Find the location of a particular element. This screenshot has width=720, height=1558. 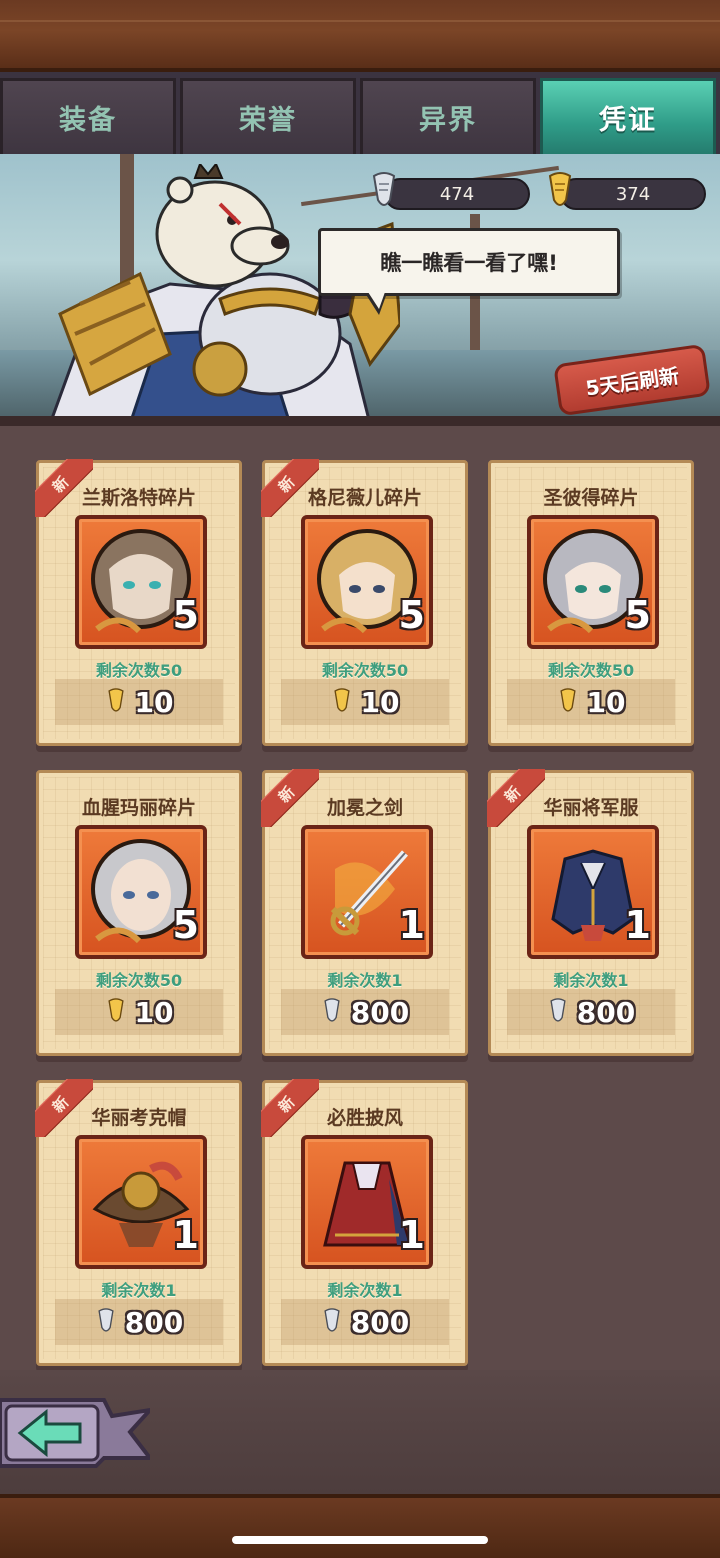

silver-scroll-counter: 474 is located at coordinates (451, 191).